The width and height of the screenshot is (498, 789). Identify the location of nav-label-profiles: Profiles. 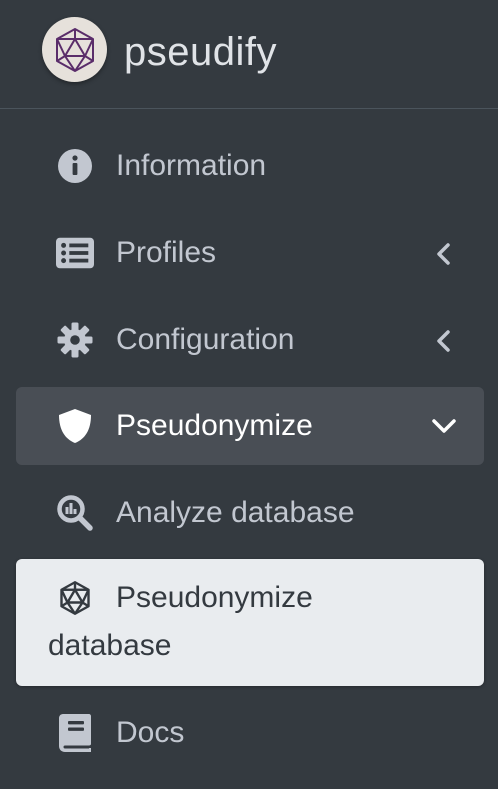
(166, 252).